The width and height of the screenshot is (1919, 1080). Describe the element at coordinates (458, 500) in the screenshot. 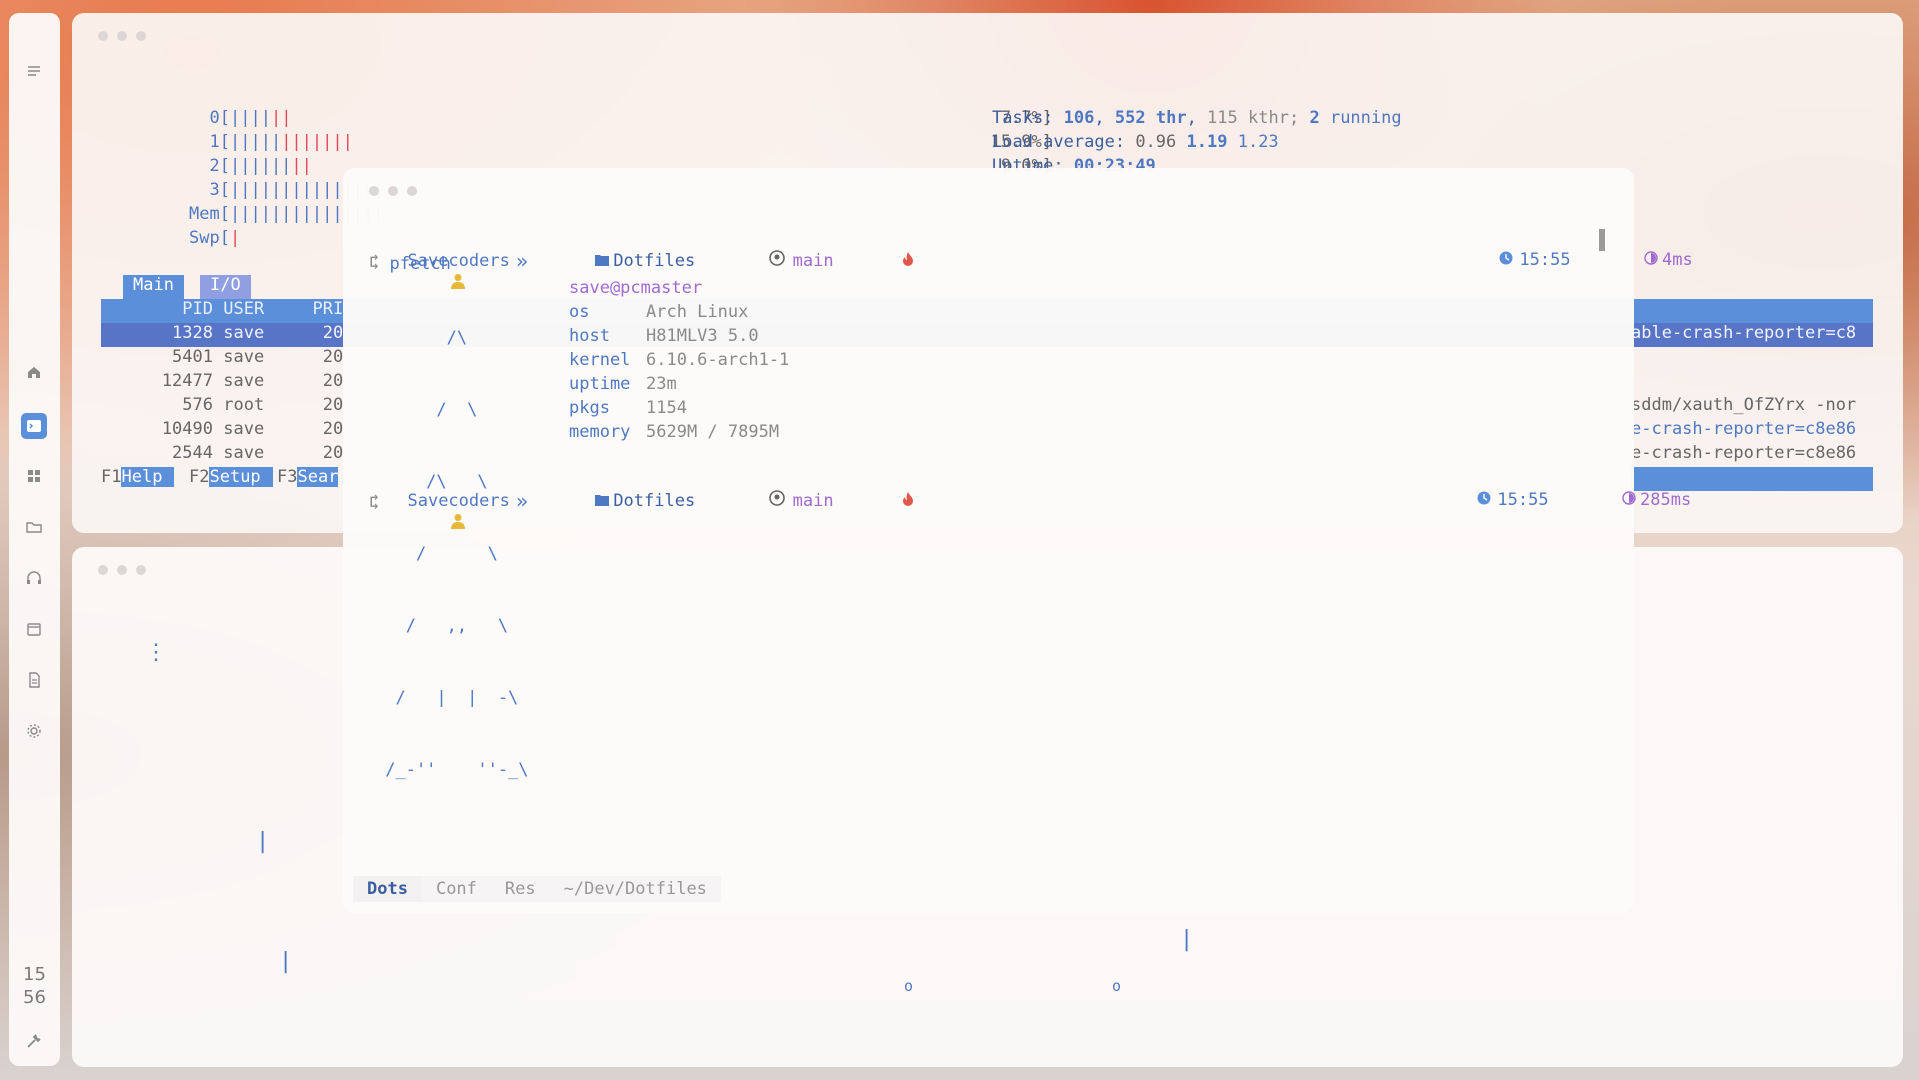

I see `prompt-user: Savecoders` at that location.